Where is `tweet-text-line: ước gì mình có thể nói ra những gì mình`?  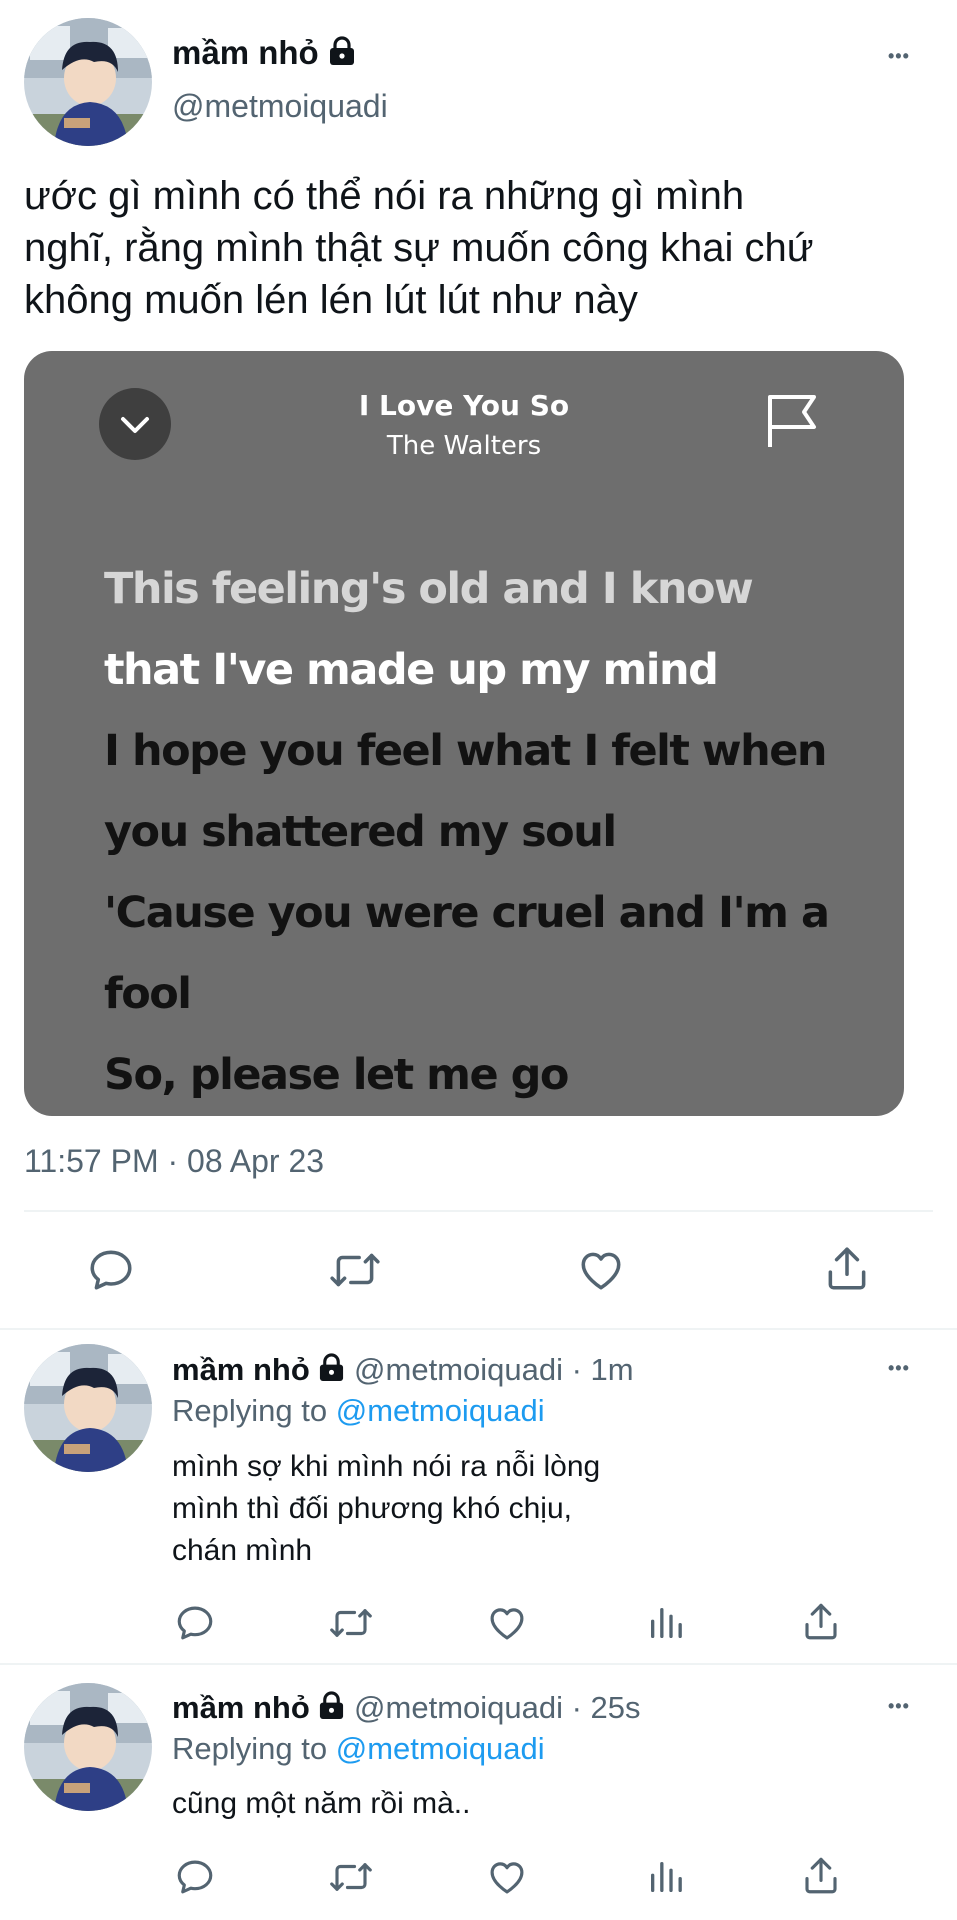
tweet-text-line: ước gì mình có thể nói ra những gì mình is located at coordinates (384, 196).